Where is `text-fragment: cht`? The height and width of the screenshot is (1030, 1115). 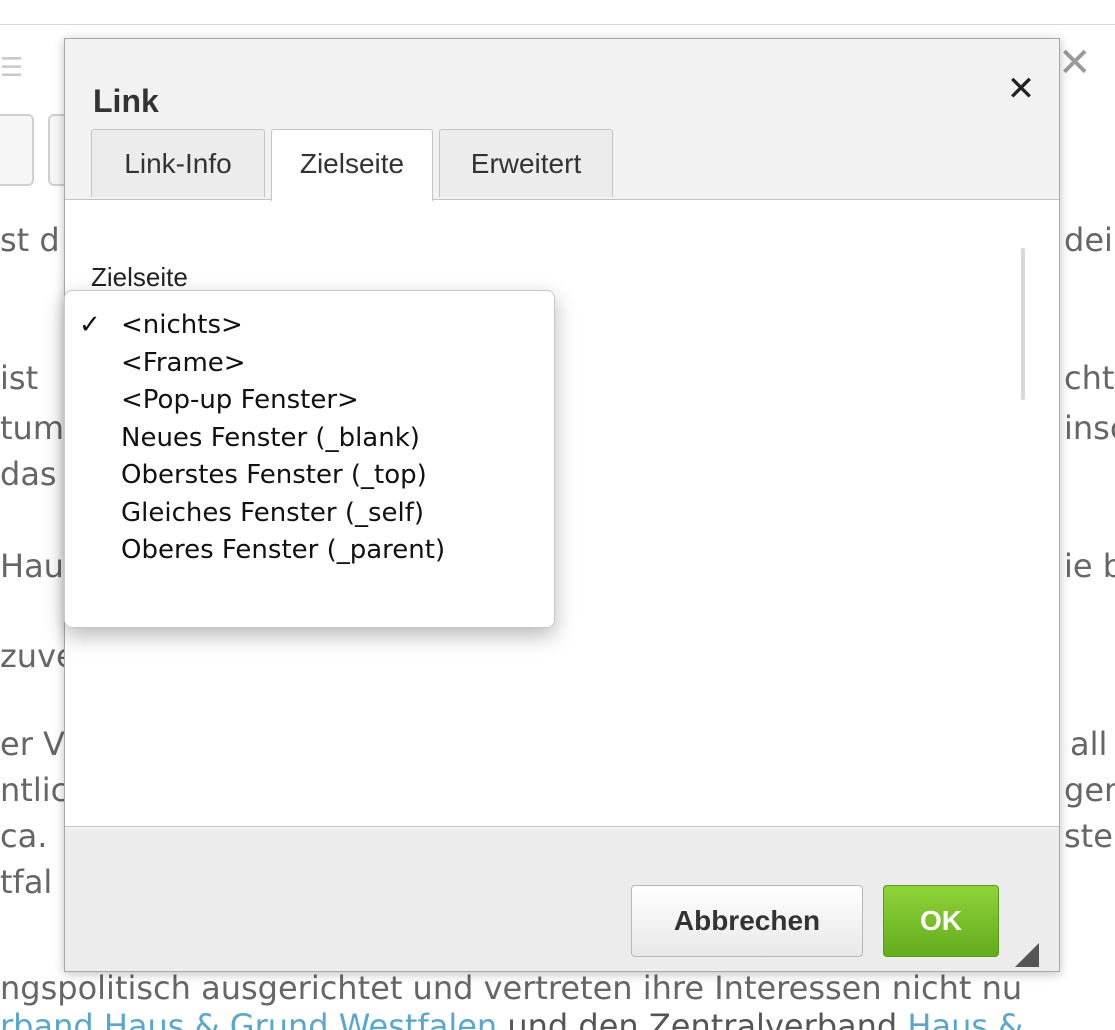
text-fragment: cht is located at coordinates (1089, 378).